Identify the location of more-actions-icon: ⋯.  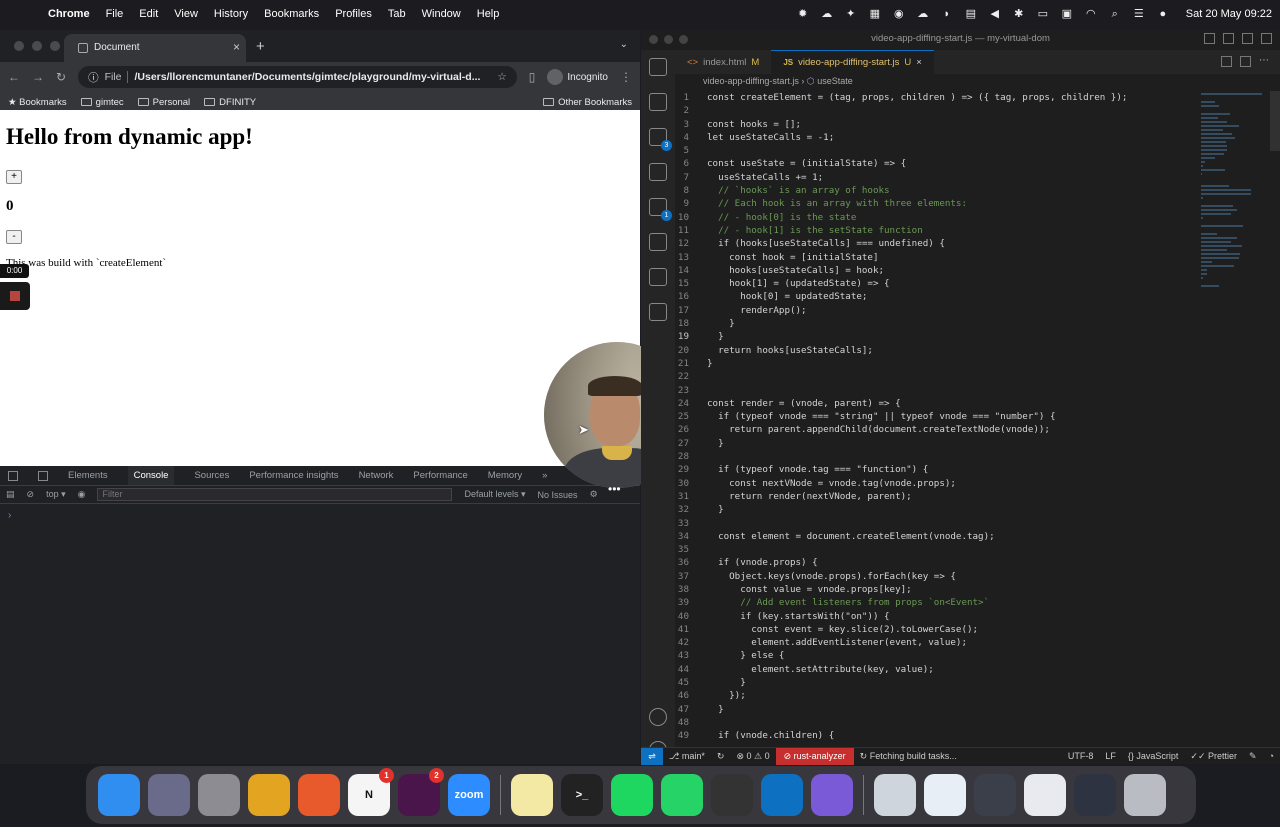
(1264, 61).